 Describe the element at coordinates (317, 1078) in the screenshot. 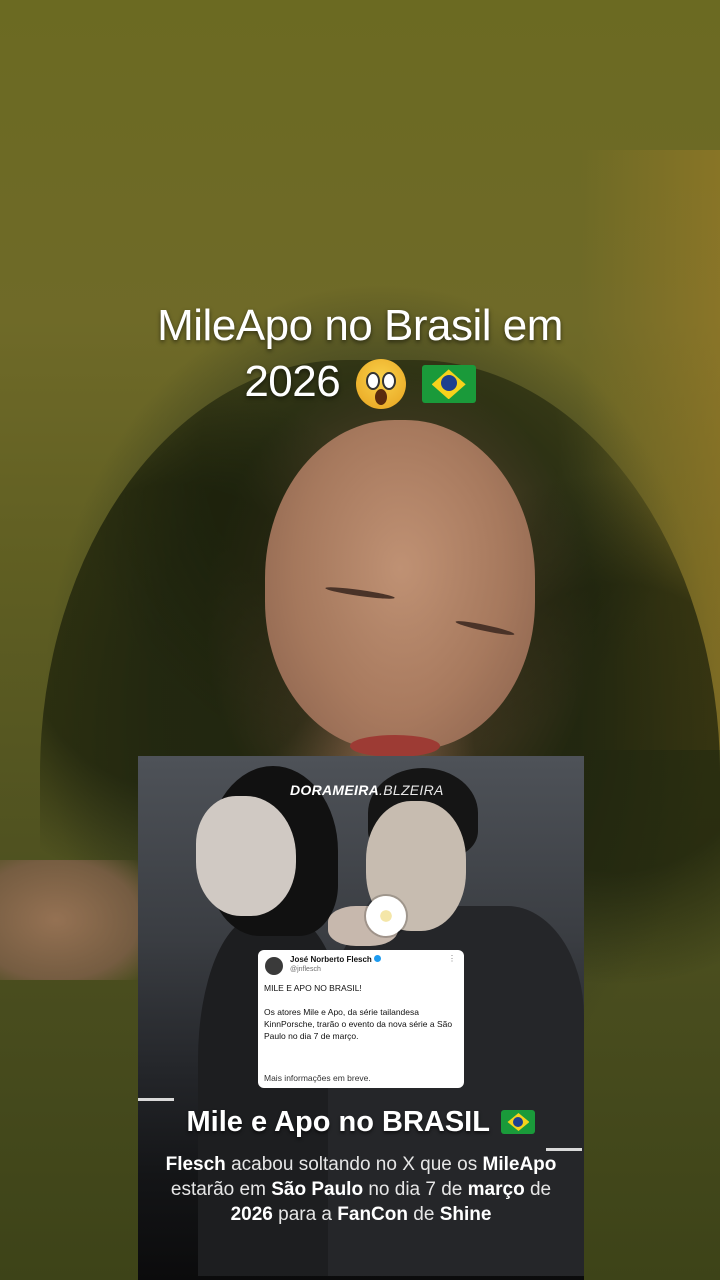

I see `tweet-footer: Mais informações em breve.` at that location.